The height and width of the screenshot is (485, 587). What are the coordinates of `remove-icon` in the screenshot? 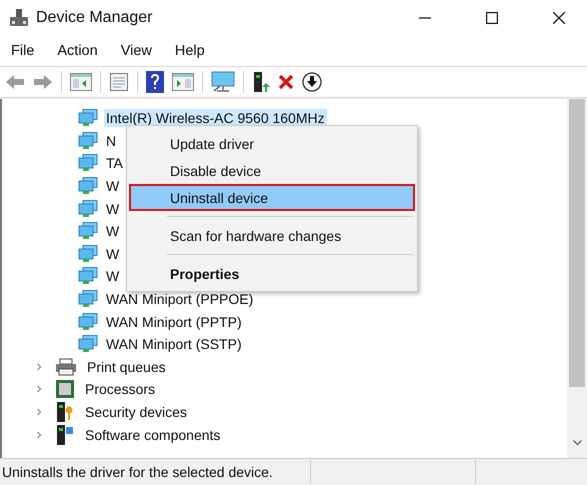 It's located at (286, 82).